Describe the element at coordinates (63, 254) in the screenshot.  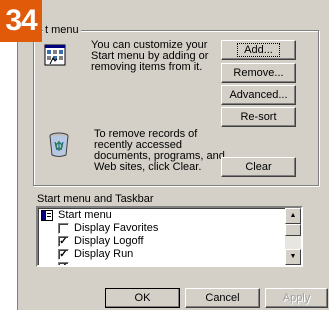
I see `display-run-checkbox: ✓` at that location.